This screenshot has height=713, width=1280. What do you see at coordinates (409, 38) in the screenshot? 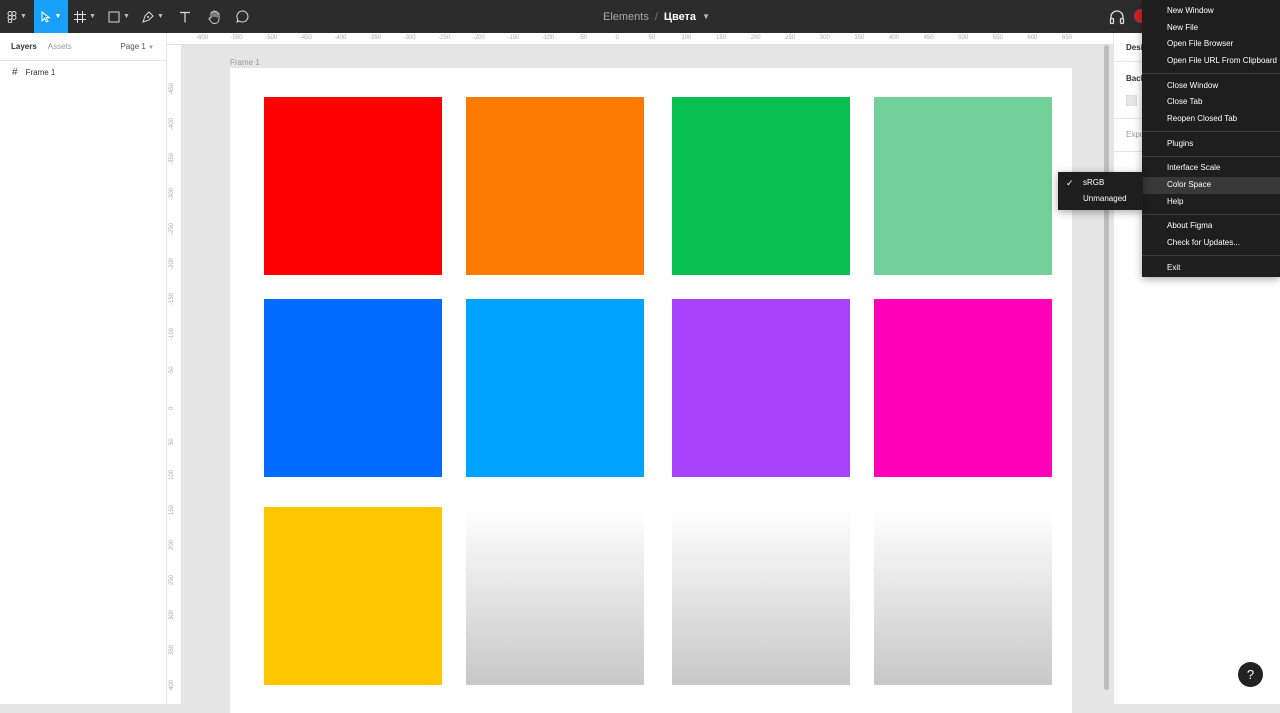
I see `ruler-tick-label: -300` at bounding box center [409, 38].